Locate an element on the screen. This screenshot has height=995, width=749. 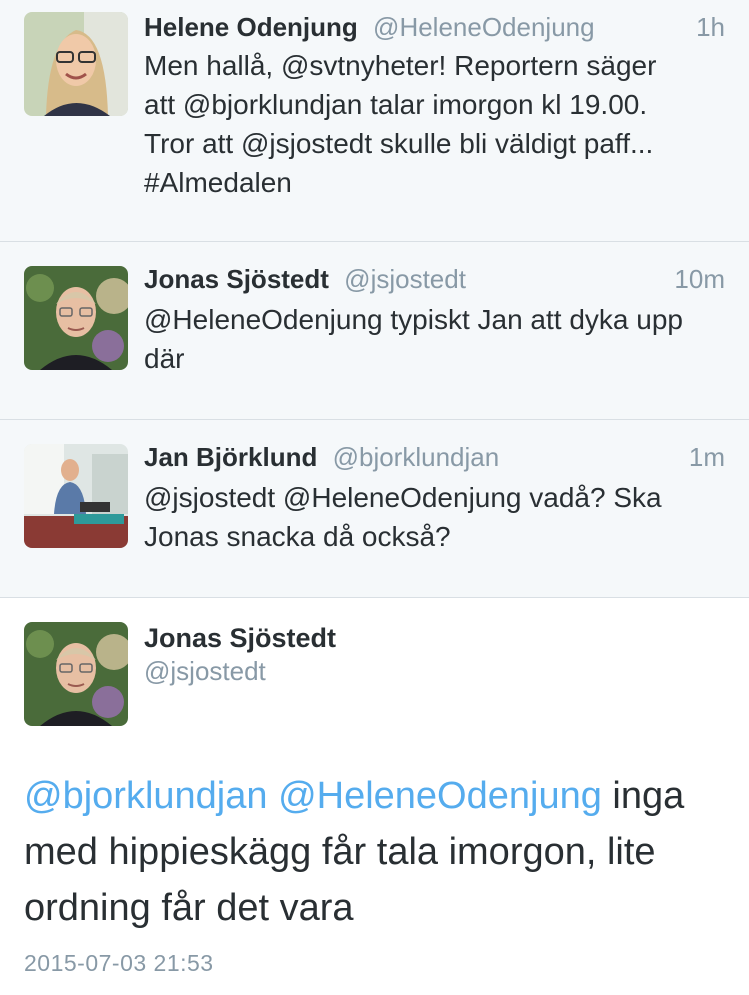
tweet-header: Jonas Sjöstedt @jsjostedt 10m is located at coordinates (434, 279).